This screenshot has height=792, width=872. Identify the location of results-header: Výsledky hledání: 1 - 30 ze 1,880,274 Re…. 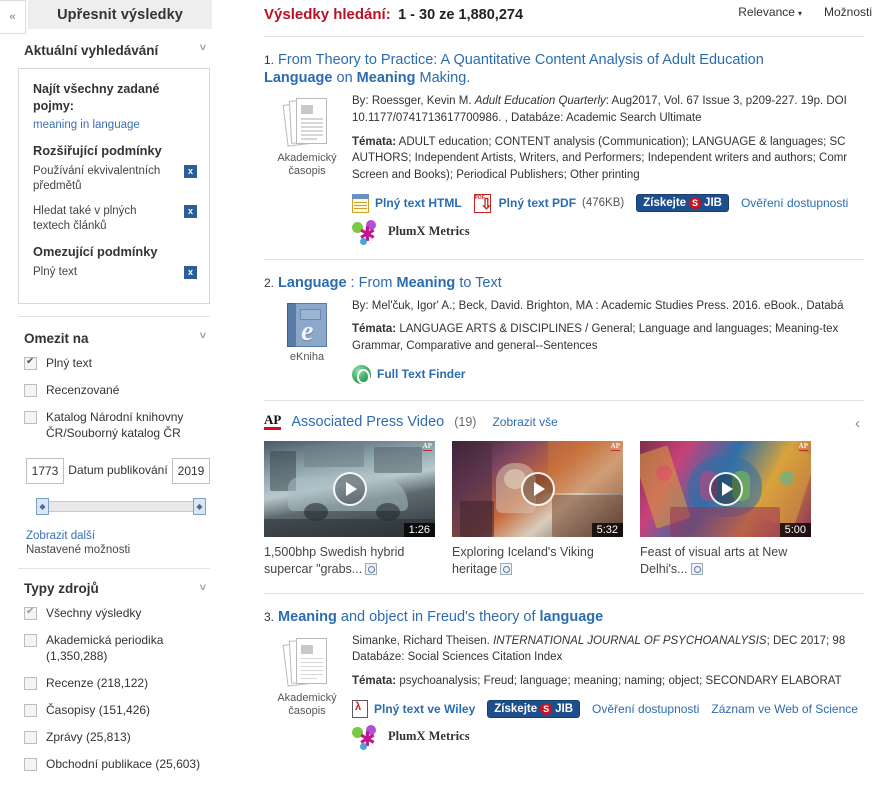
(561, 15).